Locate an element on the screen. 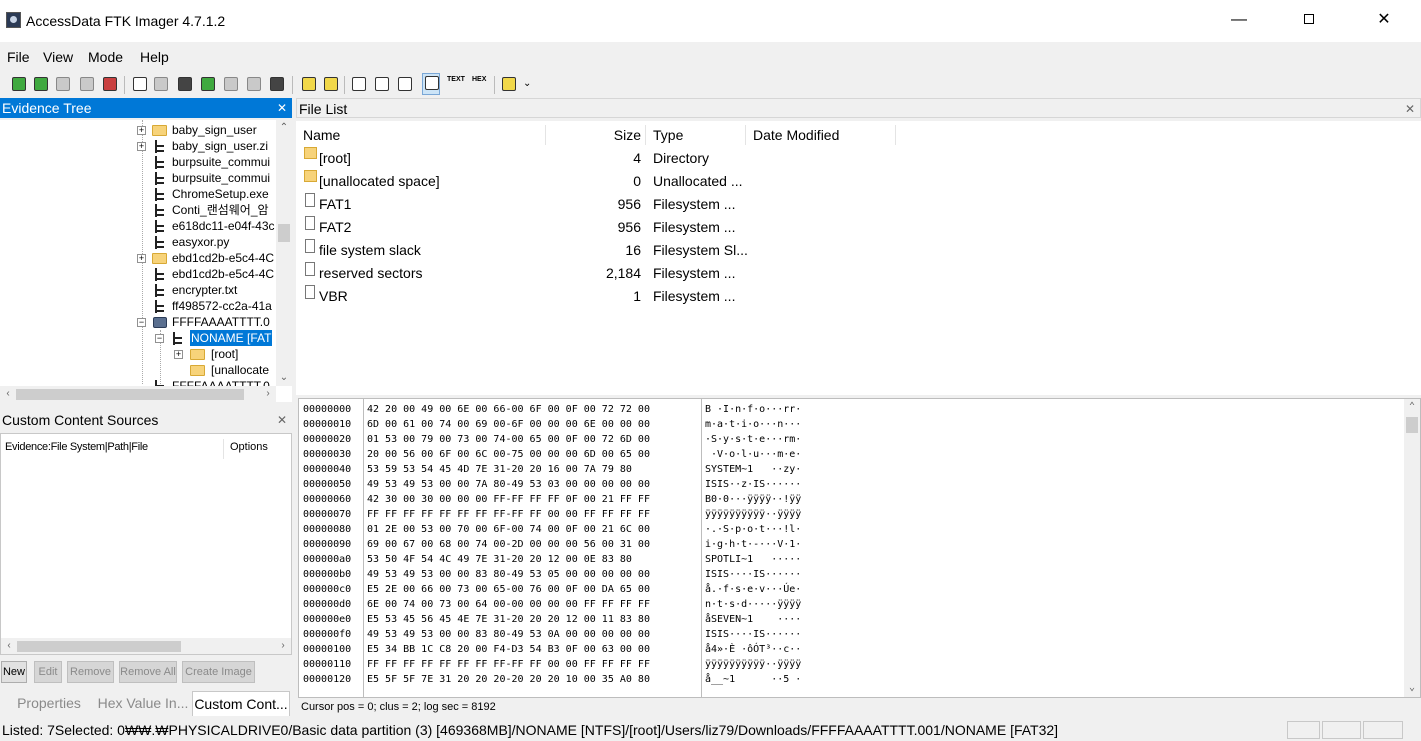  tree-item: + ebd1cd2b-e5c4-4C is located at coordinates (206, 258).